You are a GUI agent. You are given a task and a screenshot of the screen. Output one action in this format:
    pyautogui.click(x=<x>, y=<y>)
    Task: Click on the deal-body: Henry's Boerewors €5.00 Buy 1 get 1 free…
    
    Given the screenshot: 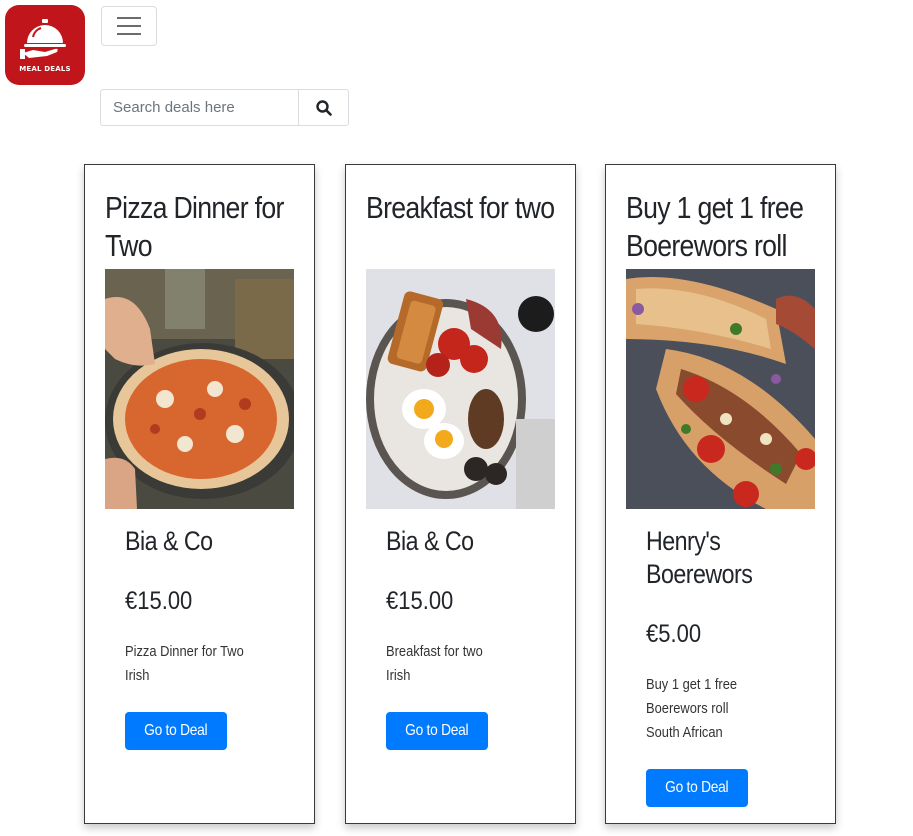 What is the action you would take?
    pyautogui.click(x=733, y=666)
    